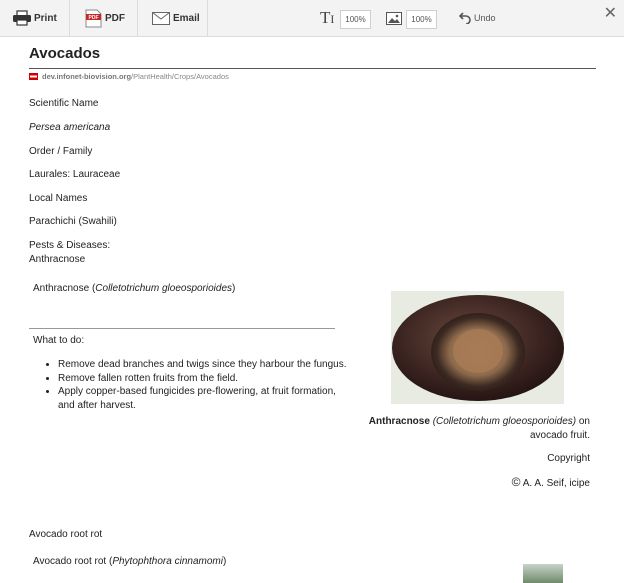  I want to click on pests-label: Pests & Diseases:, so click(70, 245).